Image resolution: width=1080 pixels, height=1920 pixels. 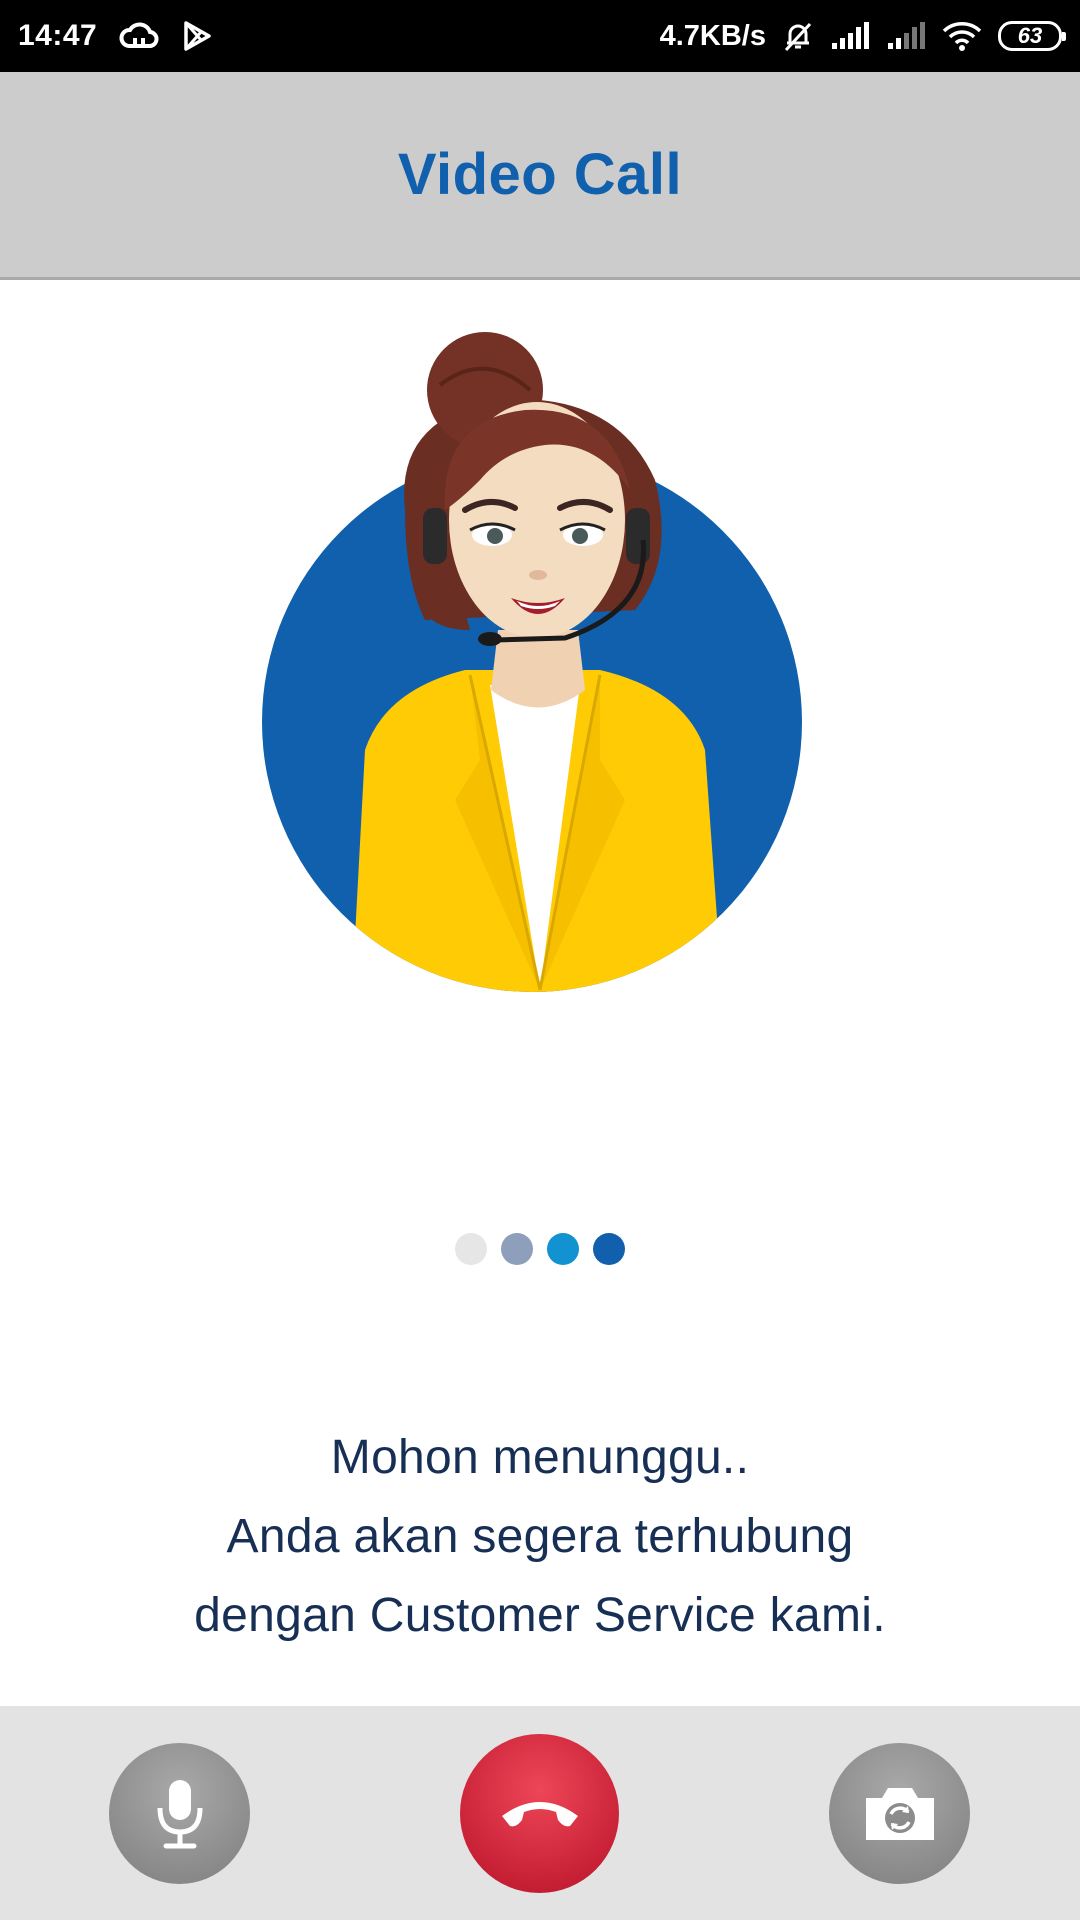 I want to click on battery-icon: 63, so click(x=1032, y=36).